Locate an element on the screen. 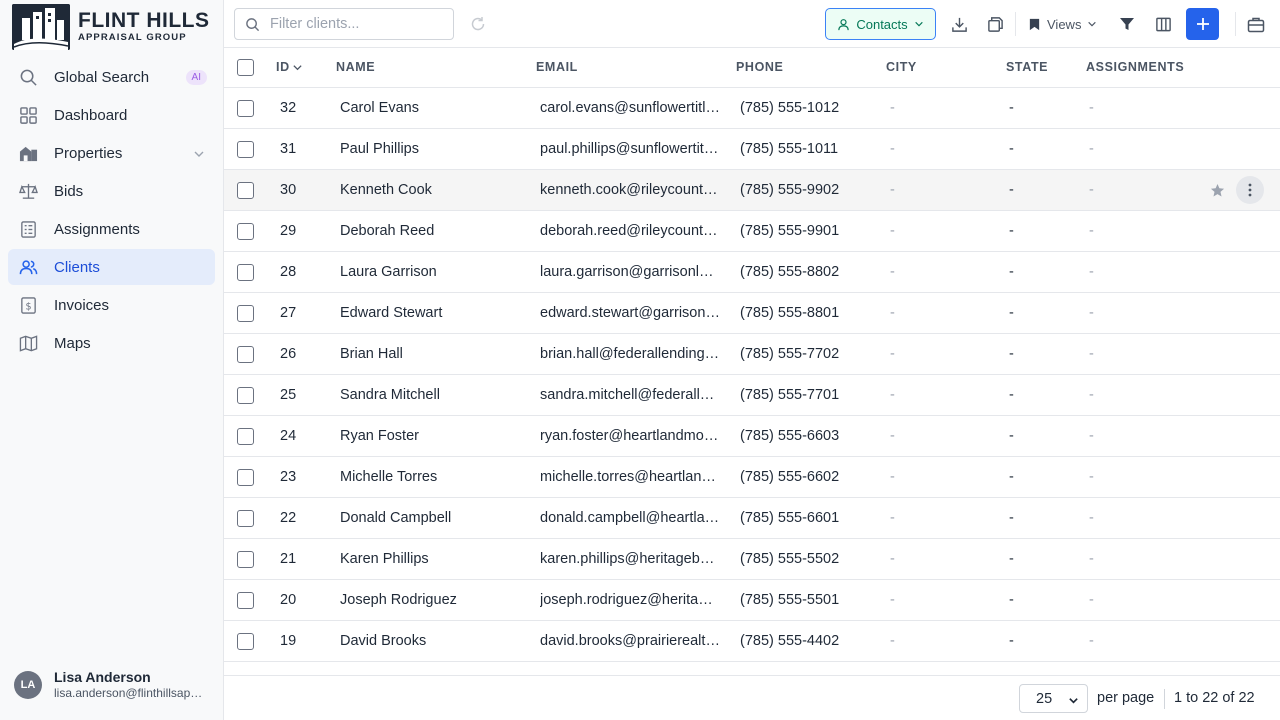  cell-email: brian.hall@federallending.com is located at coordinates (630, 354).